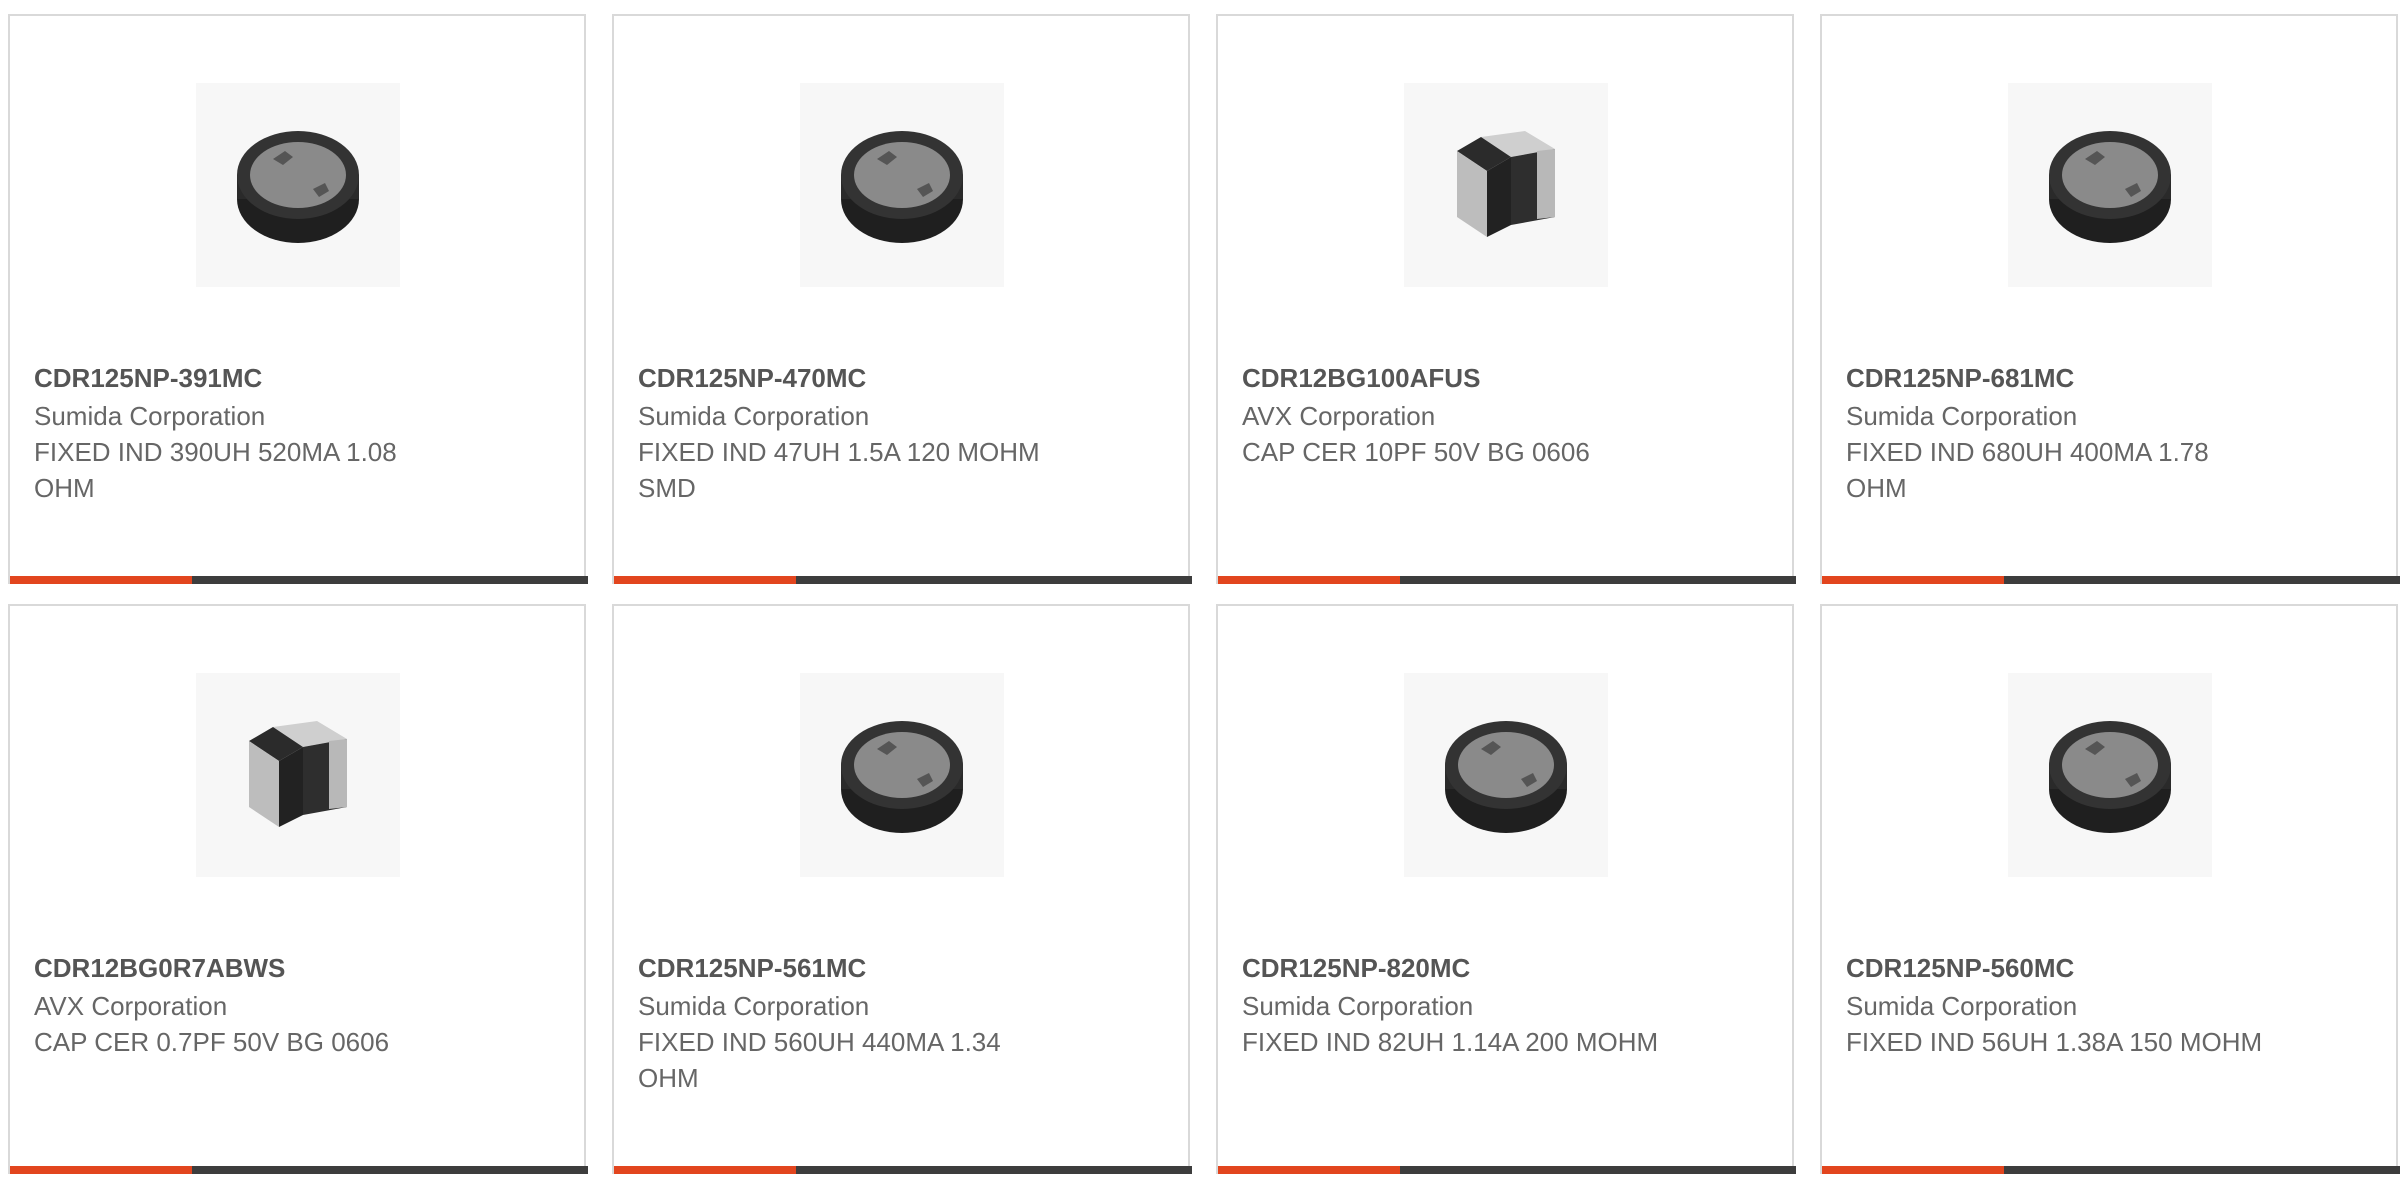  What do you see at coordinates (148, 378) in the screenshot?
I see `part-number: CDR125NP-391MC` at bounding box center [148, 378].